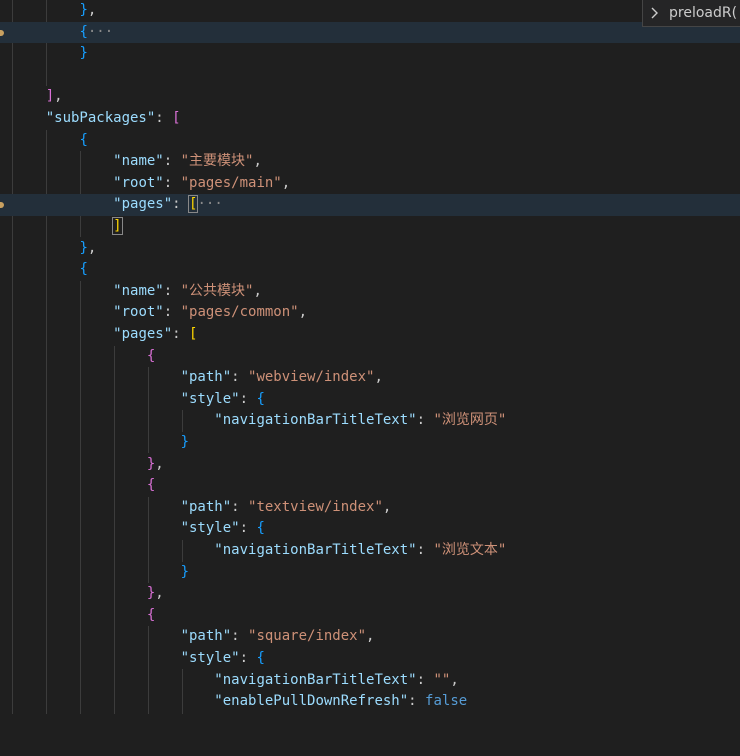 This screenshot has height=756, width=740. I want to click on json-string: "公共模块", so click(217, 290).